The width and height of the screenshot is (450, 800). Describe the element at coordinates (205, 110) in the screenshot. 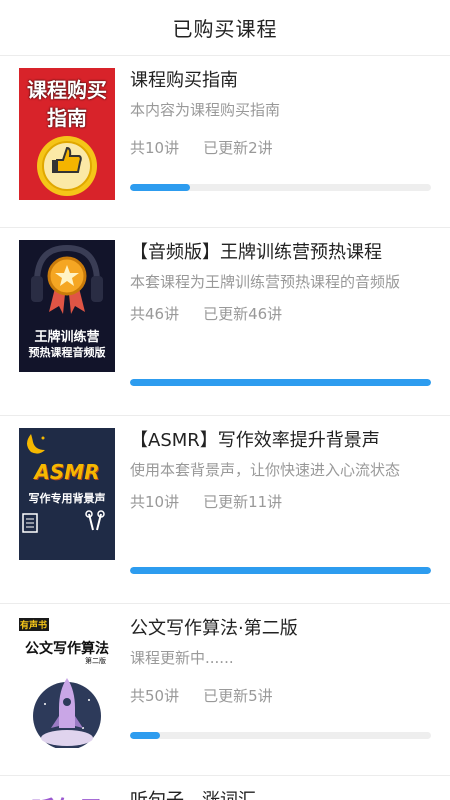

I see `course-desc: 本内容为课程购买指南` at that location.